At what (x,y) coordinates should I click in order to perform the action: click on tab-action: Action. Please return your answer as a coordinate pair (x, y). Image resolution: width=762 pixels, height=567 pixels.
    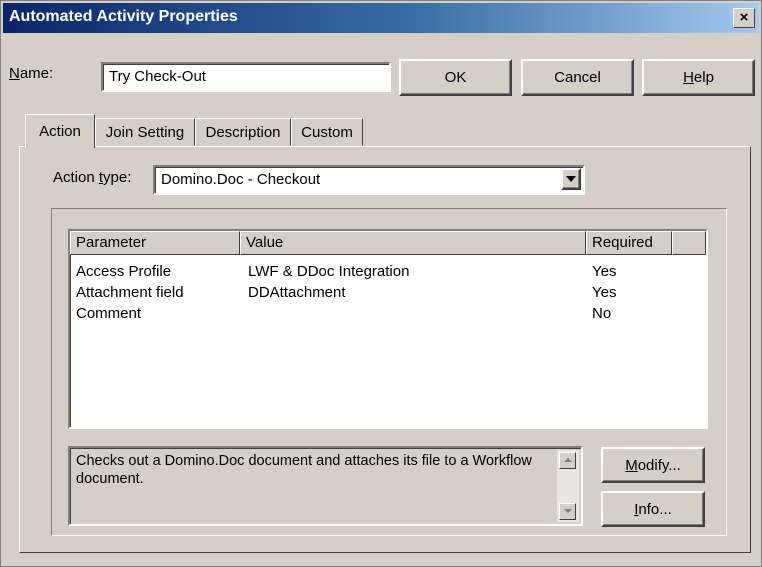
    Looking at the image, I should click on (60, 131).